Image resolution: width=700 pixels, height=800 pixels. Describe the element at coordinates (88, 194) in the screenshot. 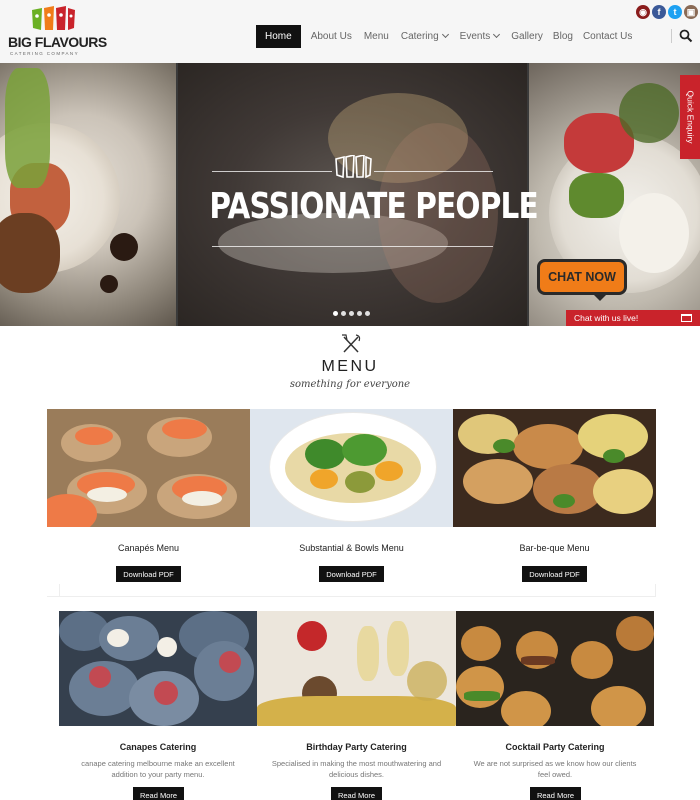

I see `hero-image-left` at that location.